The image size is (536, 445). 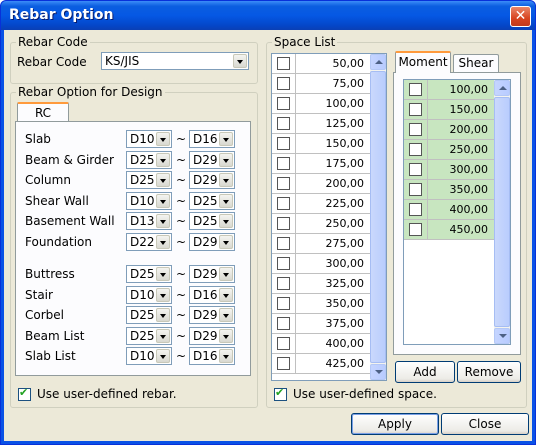 I want to click on list-item-value: 225,00, so click(x=333, y=204).